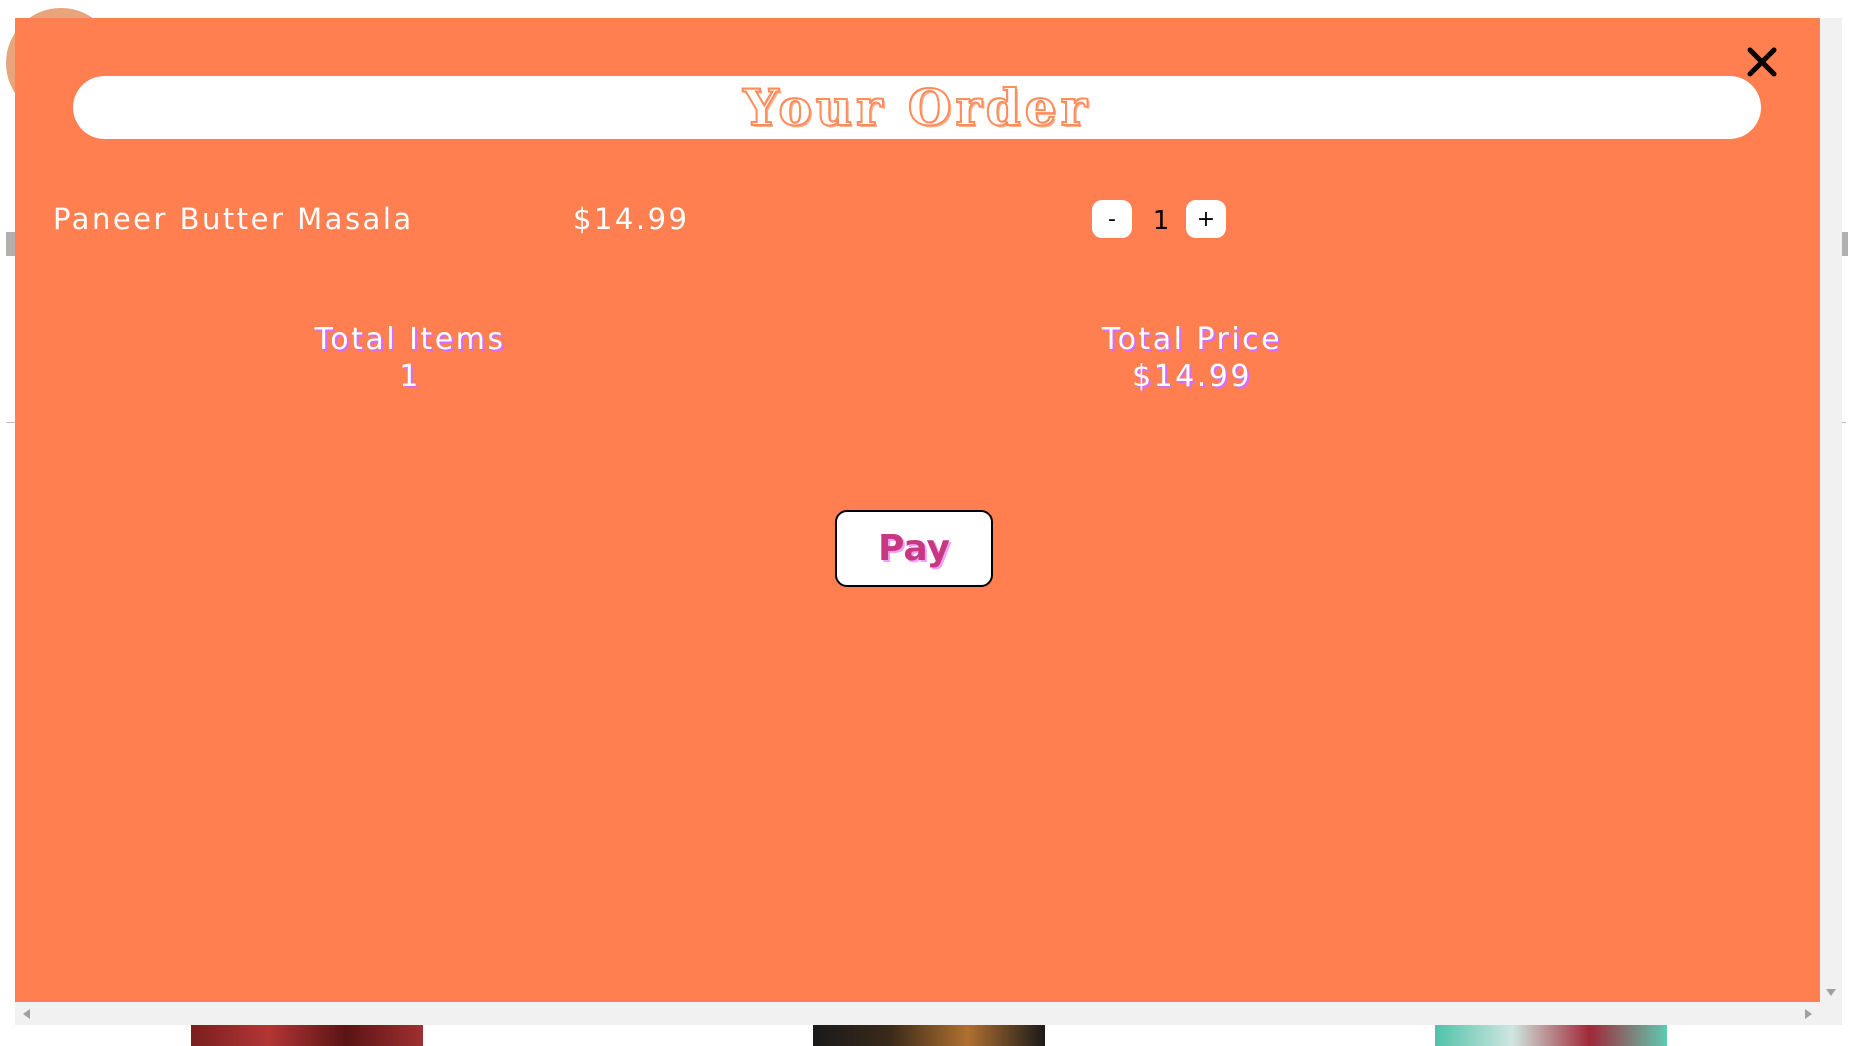 The height and width of the screenshot is (1046, 1859). Describe the element at coordinates (1831, 992) in the screenshot. I see `scroll-down-arrow-icon` at that location.